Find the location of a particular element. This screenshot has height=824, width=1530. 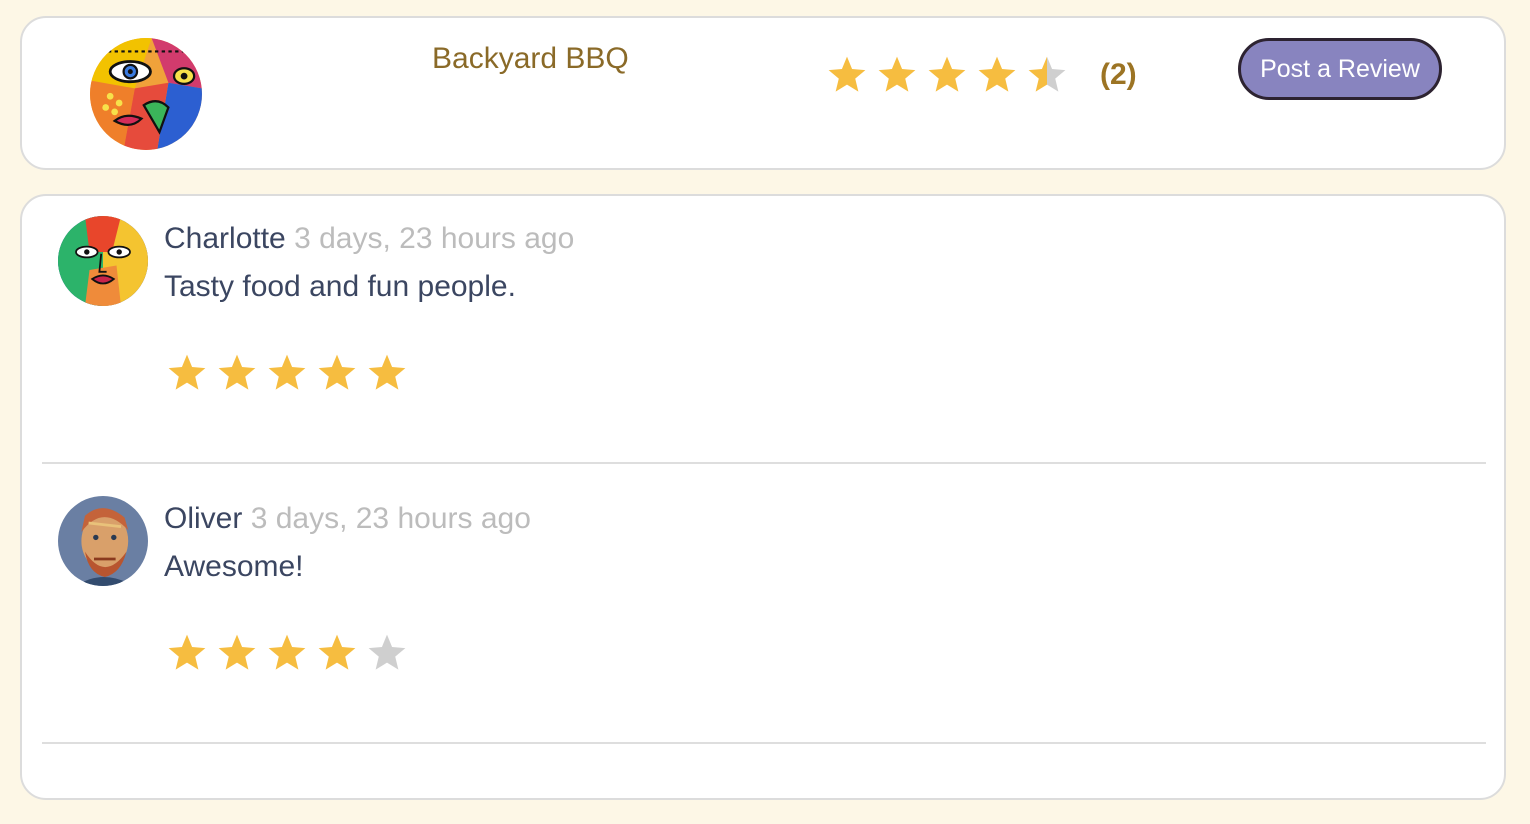

restaurant-name: Backyard BBQ is located at coordinates (530, 58).